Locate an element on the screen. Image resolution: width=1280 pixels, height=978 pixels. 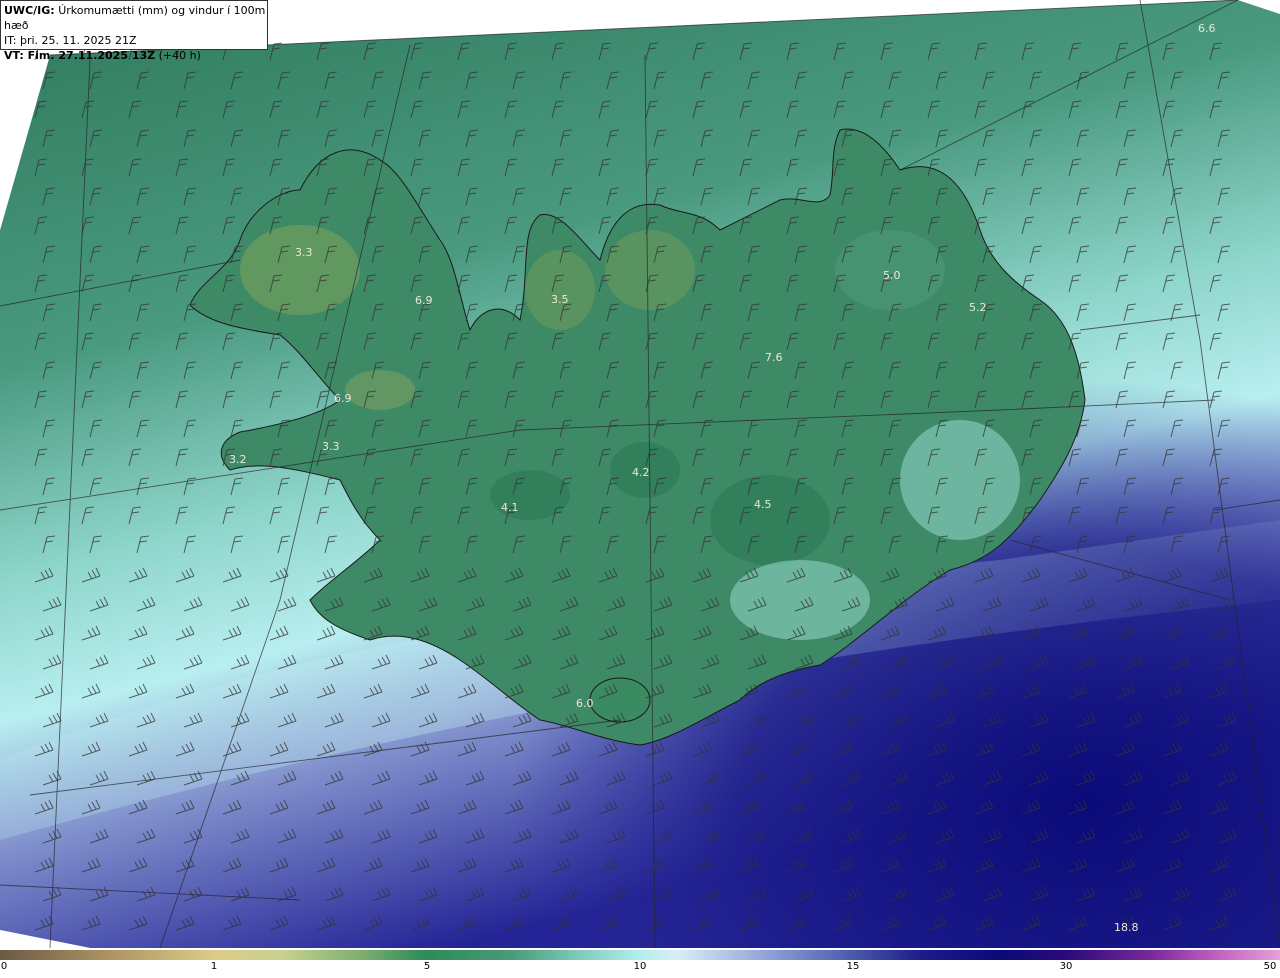
colorbar: 0 1 5 10 15 30 50 is located at coordinates (640, 963).